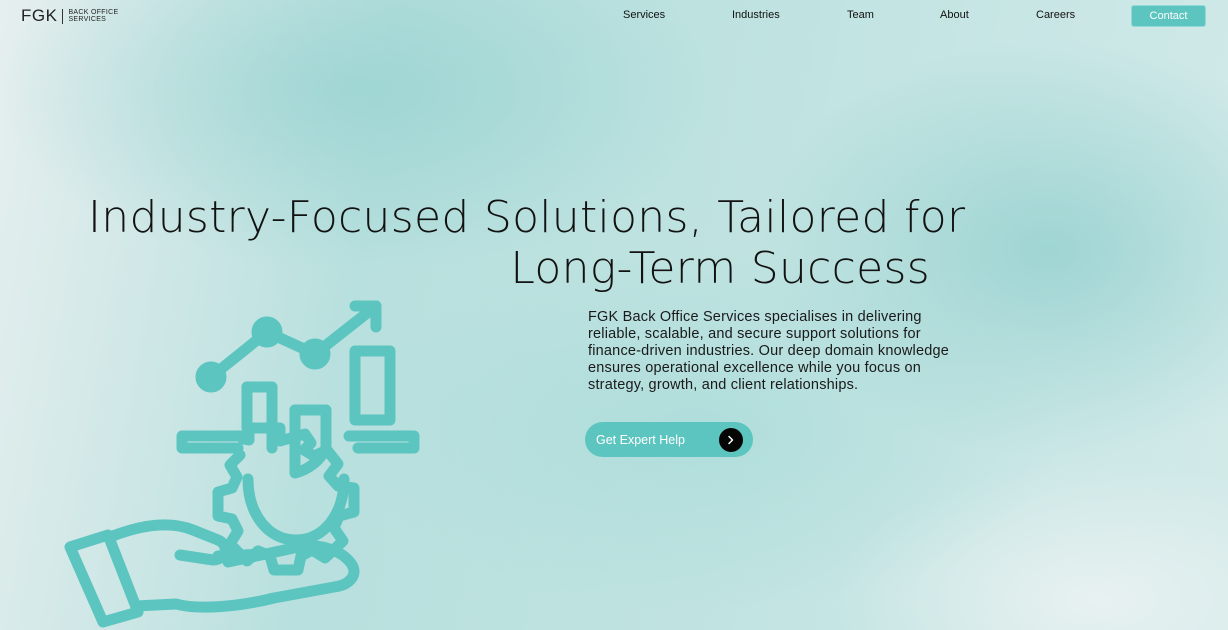 This screenshot has width=1228, height=630. Describe the element at coordinates (93, 12) in the screenshot. I see `logo-subtitle-line1: BACK OFFICE` at that location.